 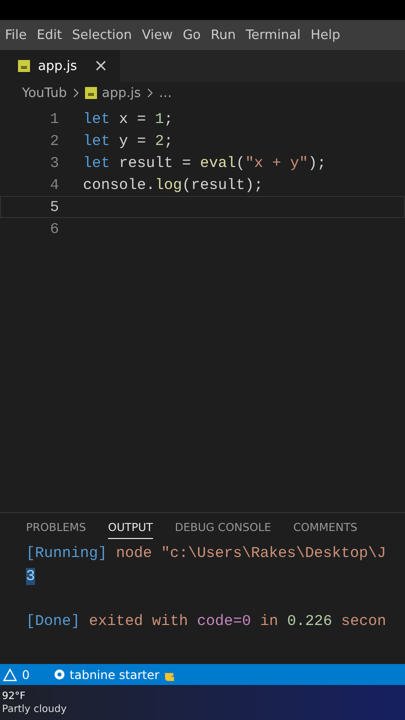 I want to click on line-number: 2, so click(x=54, y=141).